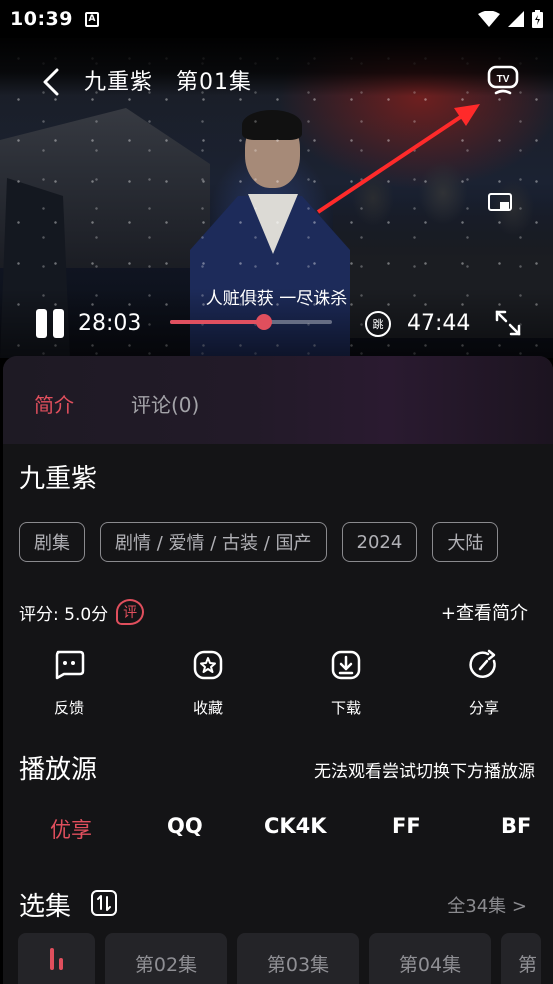 This screenshot has width=553, height=984. I want to click on tag-year: 2024, so click(379, 542).